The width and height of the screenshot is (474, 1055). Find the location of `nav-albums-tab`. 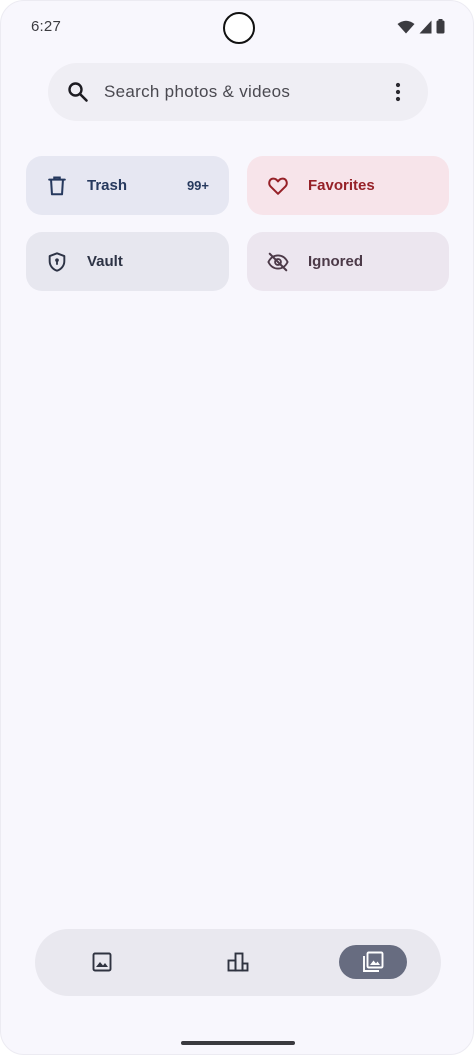

nav-albums-tab is located at coordinates (238, 962).